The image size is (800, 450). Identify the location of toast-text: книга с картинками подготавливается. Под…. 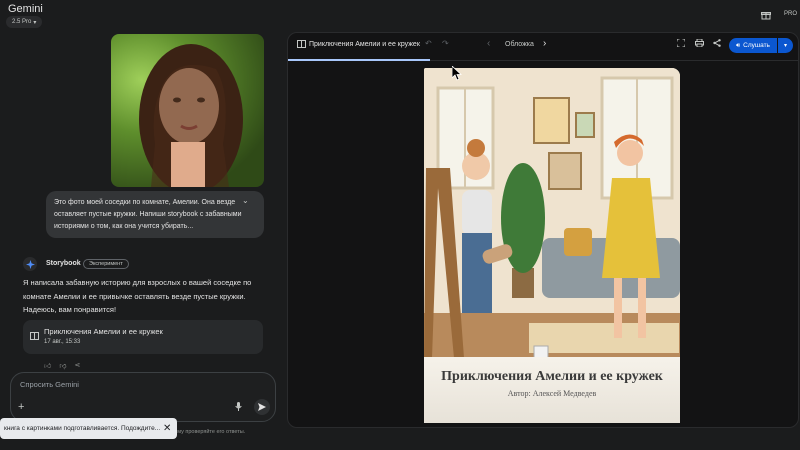
(82, 428).